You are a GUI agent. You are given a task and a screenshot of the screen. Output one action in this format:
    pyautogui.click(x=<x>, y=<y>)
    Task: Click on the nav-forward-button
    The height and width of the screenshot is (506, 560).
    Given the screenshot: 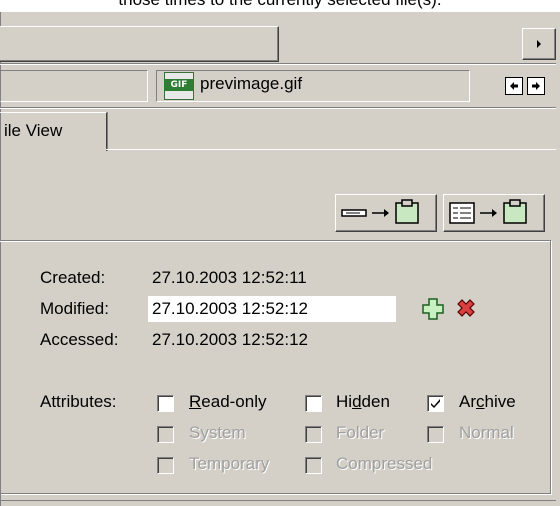 What is the action you would take?
    pyautogui.click(x=536, y=86)
    